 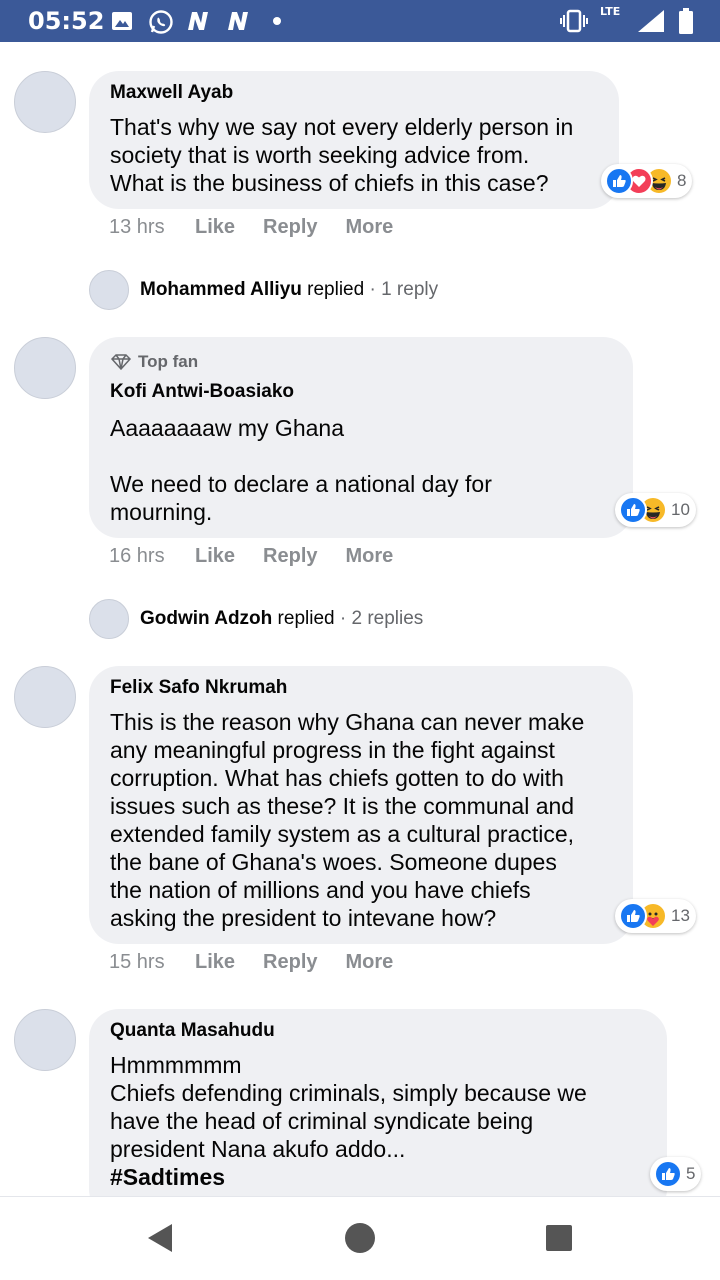 I want to click on reply-author: Godwin Adzoh, so click(x=206, y=618).